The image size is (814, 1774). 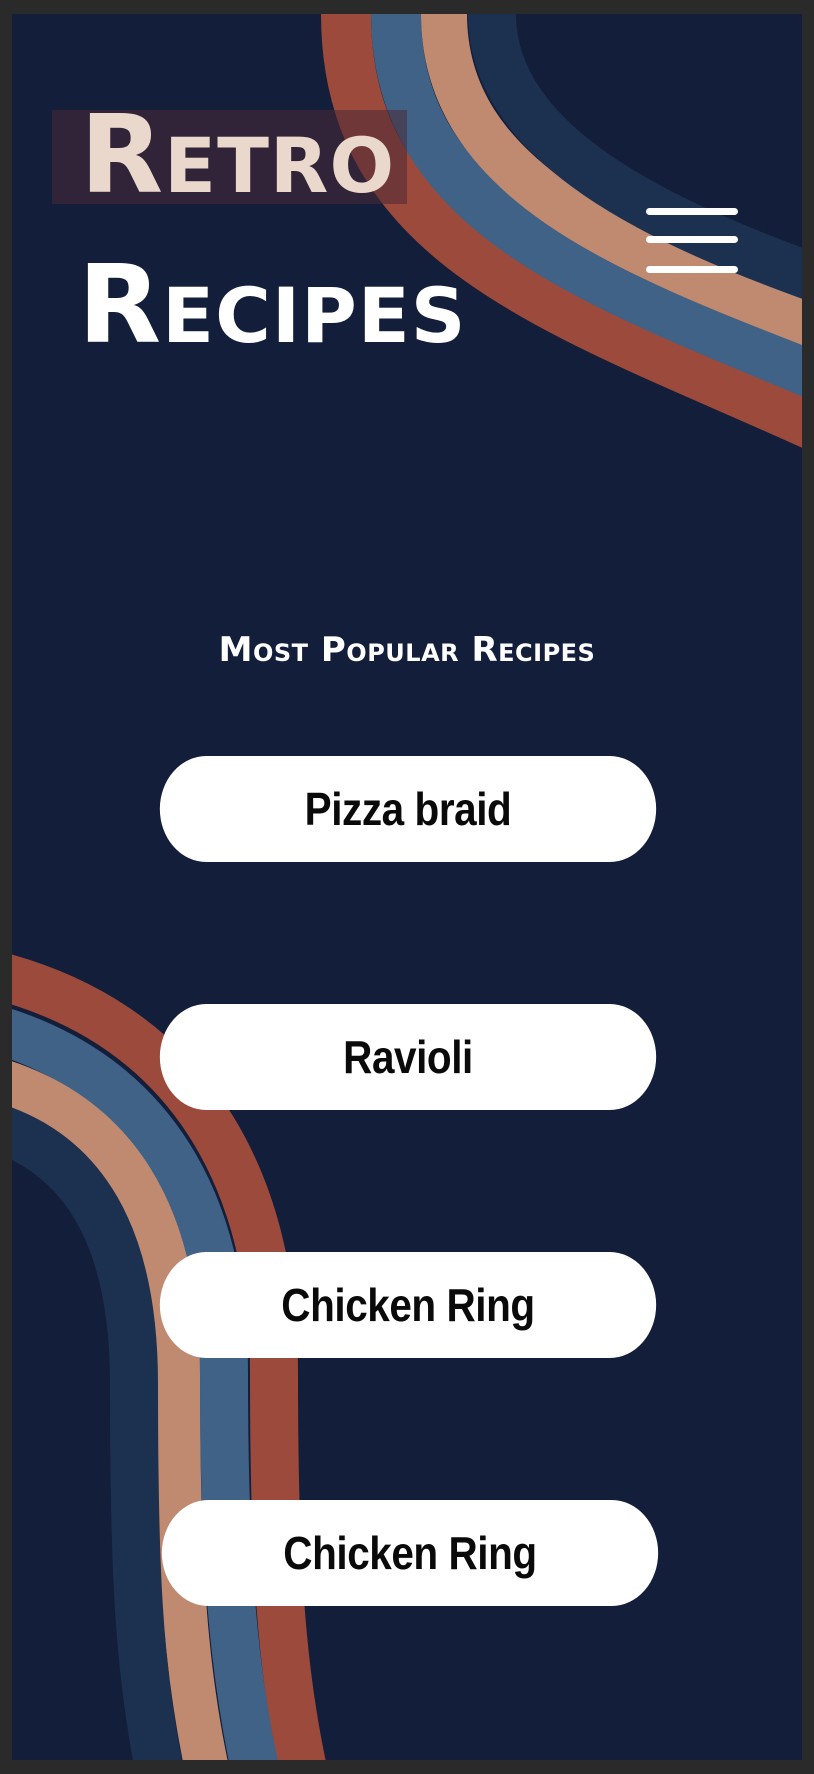 What do you see at coordinates (408, 1057) in the screenshot?
I see `recipe-button-ravioli: Ravioli` at bounding box center [408, 1057].